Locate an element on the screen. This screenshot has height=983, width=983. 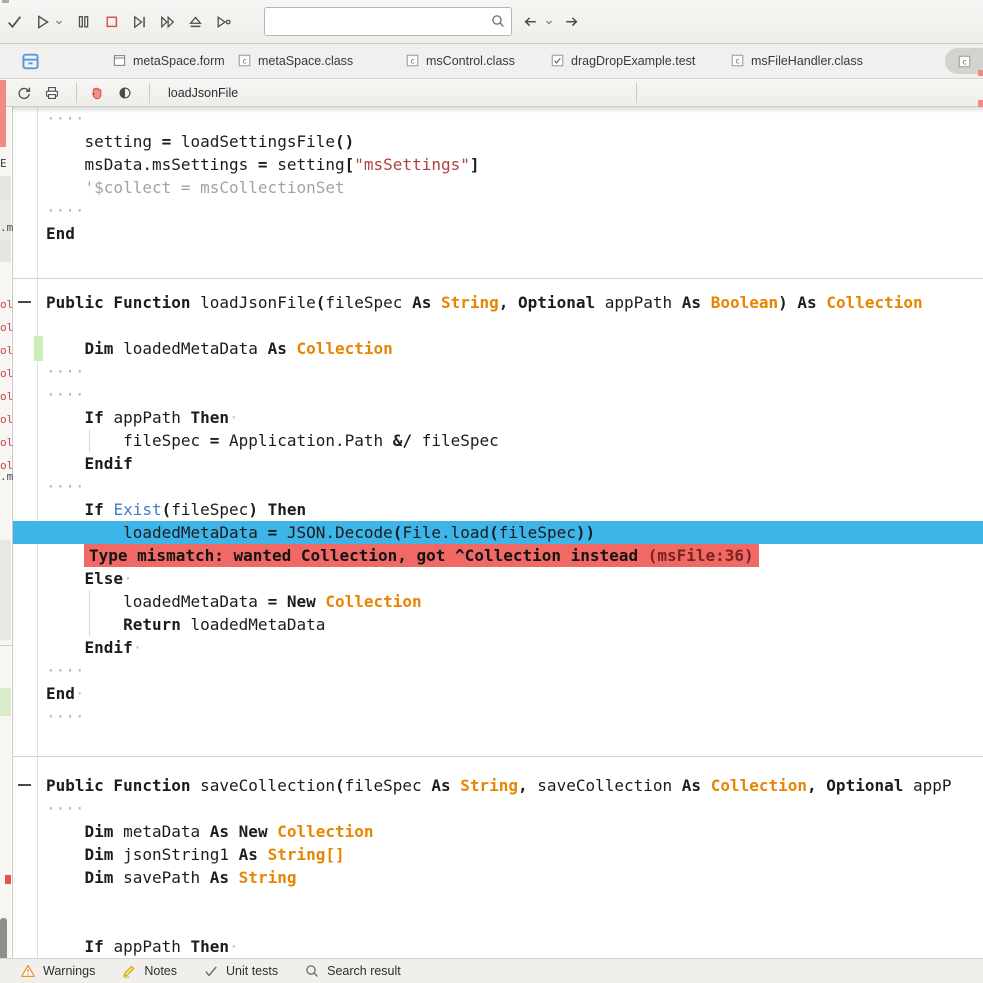
tab-msControl.class: c msControl.class is located at coordinates (460, 60).